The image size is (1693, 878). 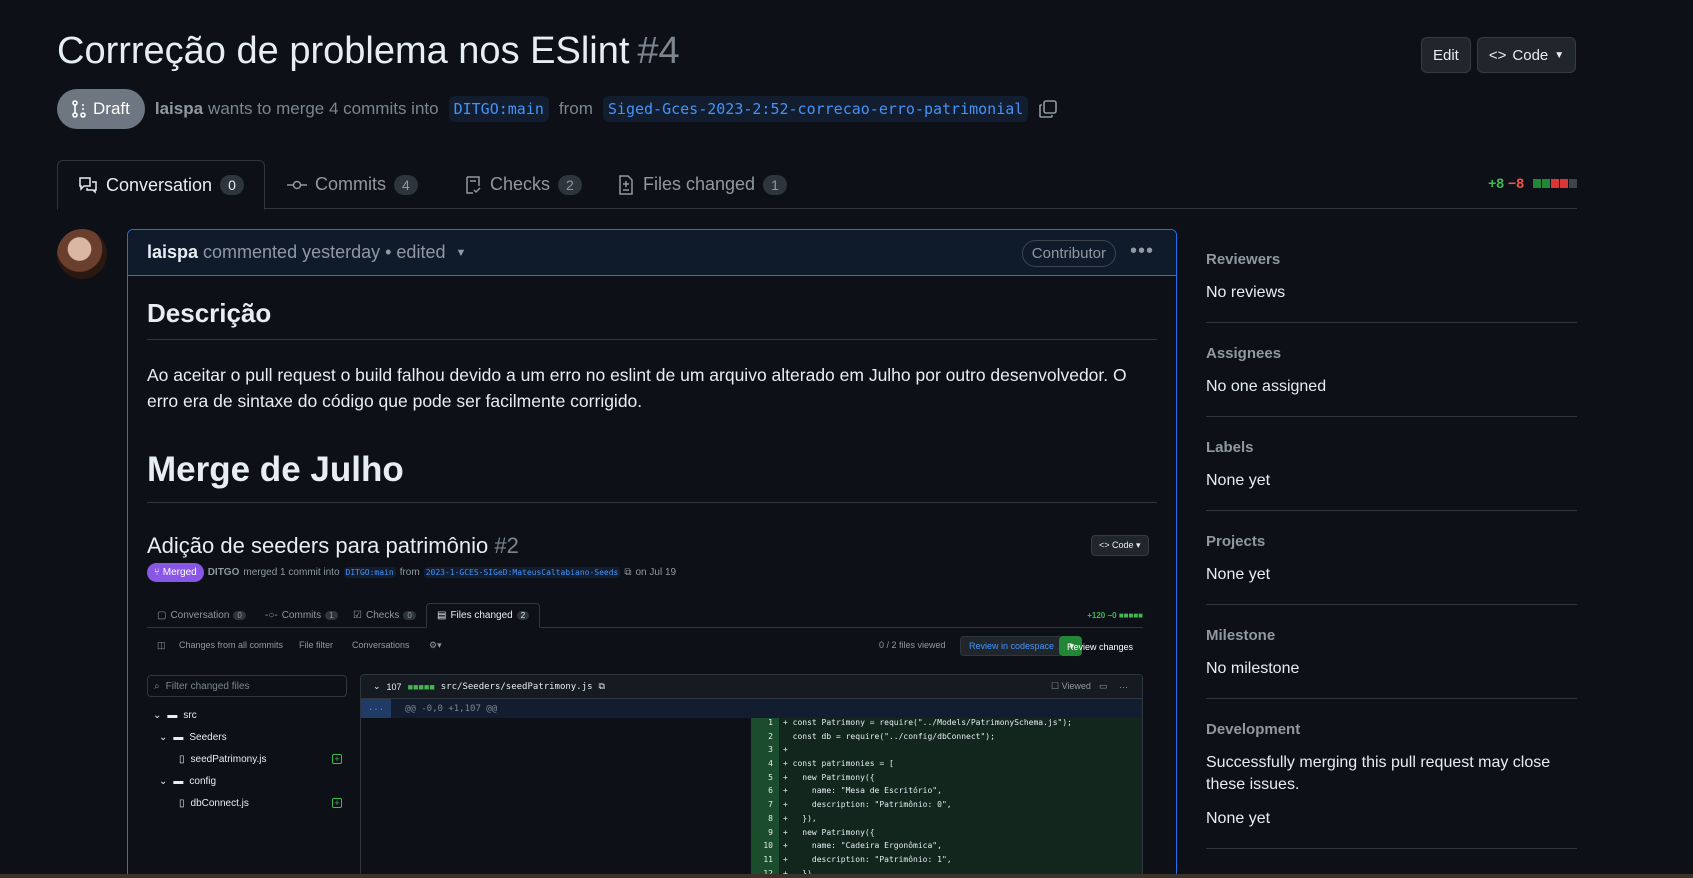 What do you see at coordinates (247, 686) in the screenshot?
I see `embedded-filter-input: ⌕ Filter changed files` at bounding box center [247, 686].